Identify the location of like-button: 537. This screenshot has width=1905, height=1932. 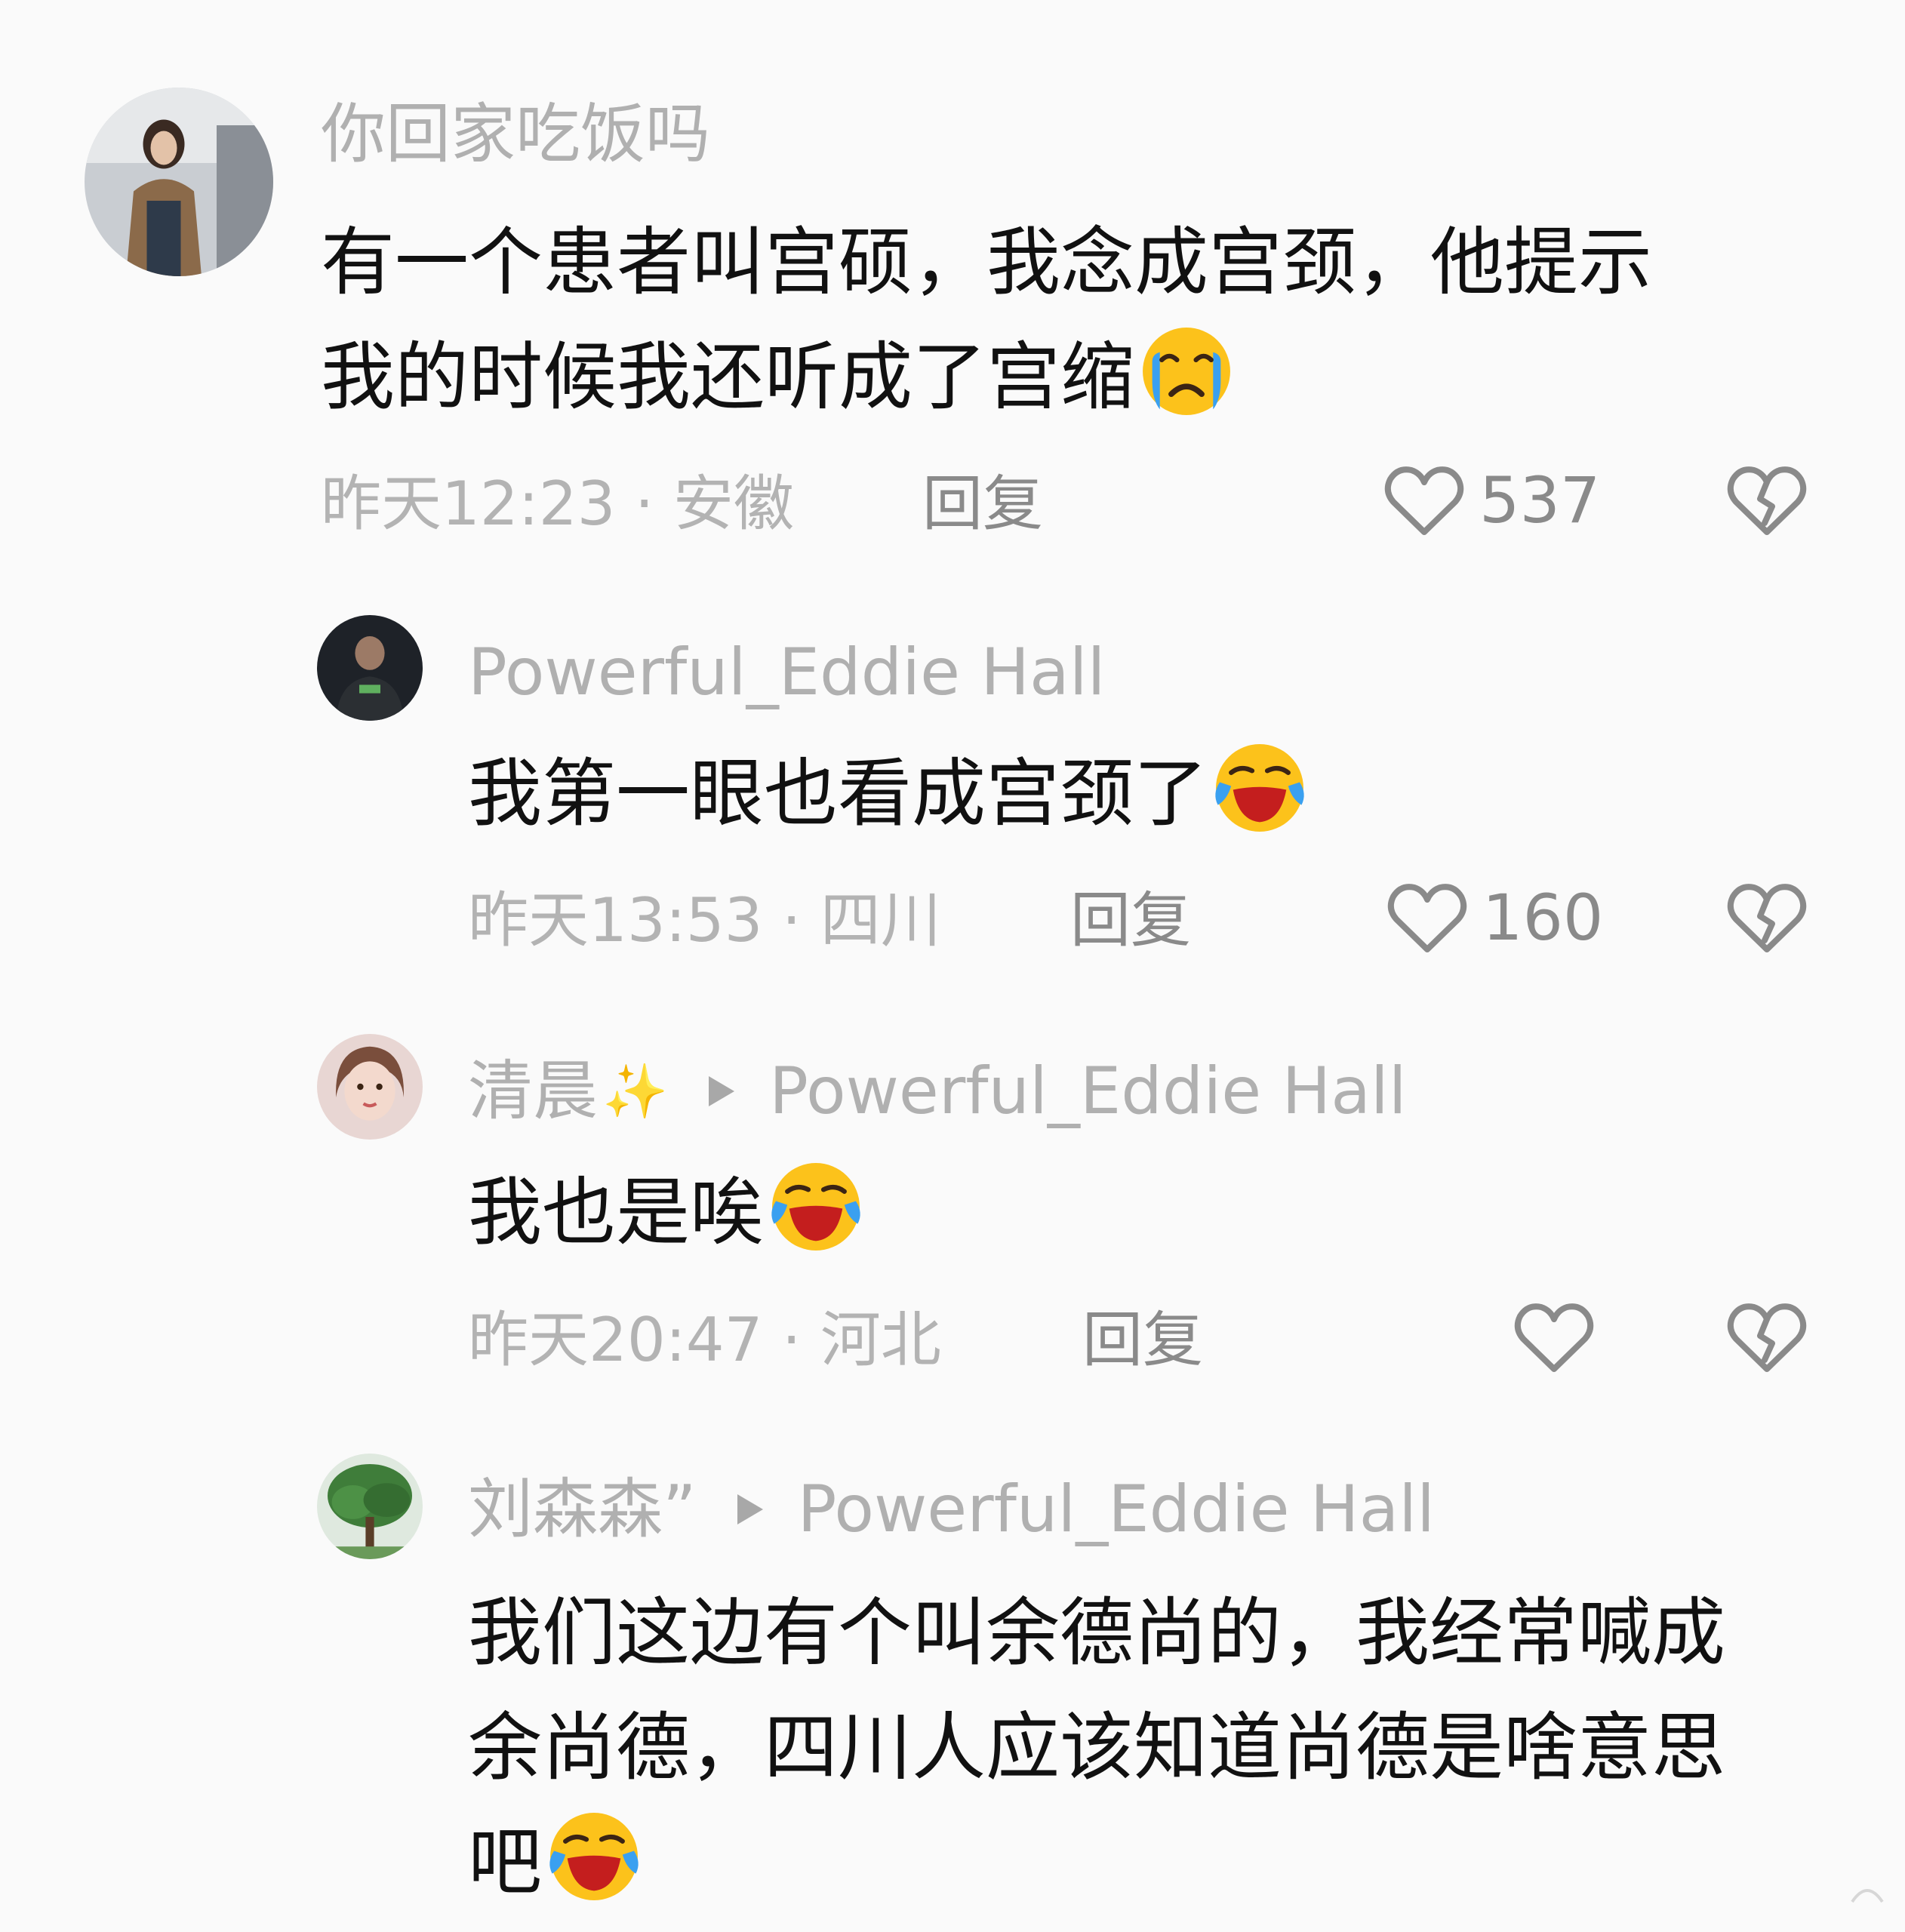
(1491, 500).